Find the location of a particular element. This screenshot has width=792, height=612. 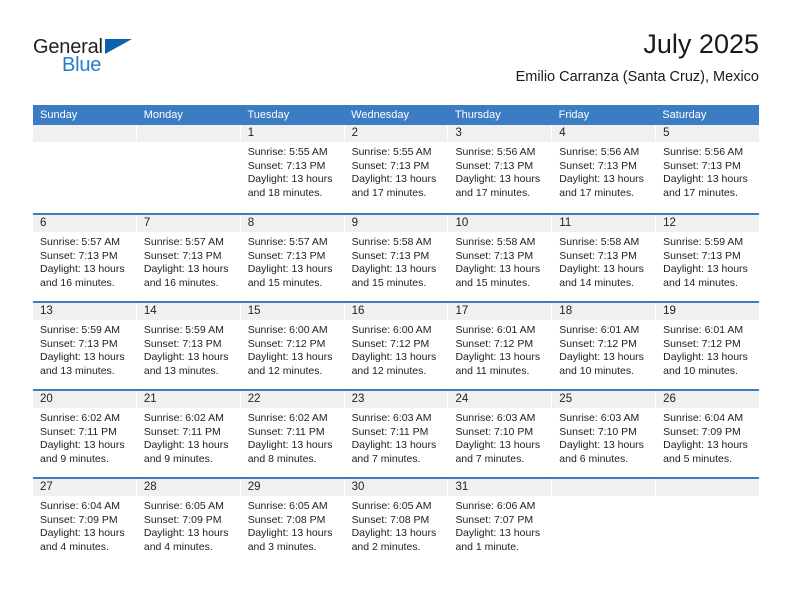

sunrise-time: Sunrise: 5:59 AM is located at coordinates (703, 242).